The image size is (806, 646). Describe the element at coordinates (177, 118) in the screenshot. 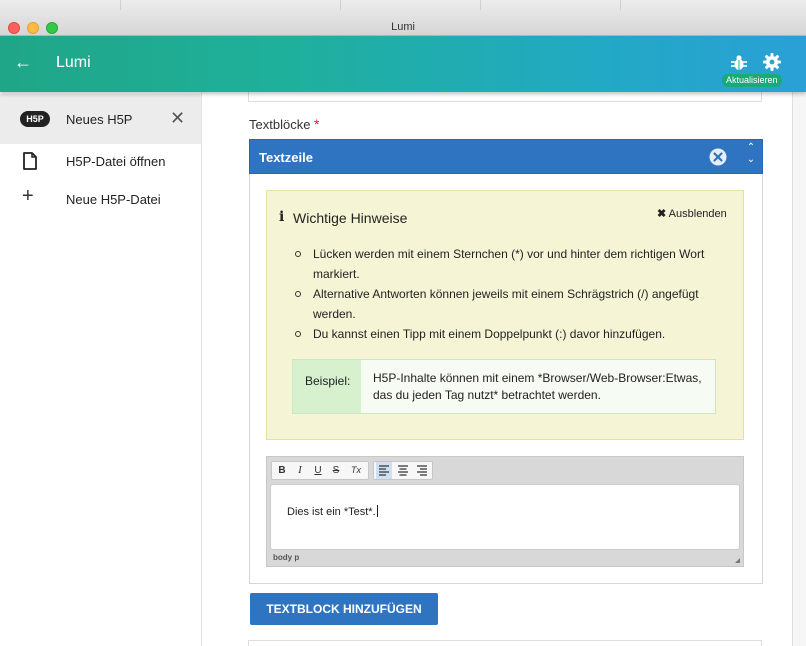

I see `close-icon: ✕` at that location.